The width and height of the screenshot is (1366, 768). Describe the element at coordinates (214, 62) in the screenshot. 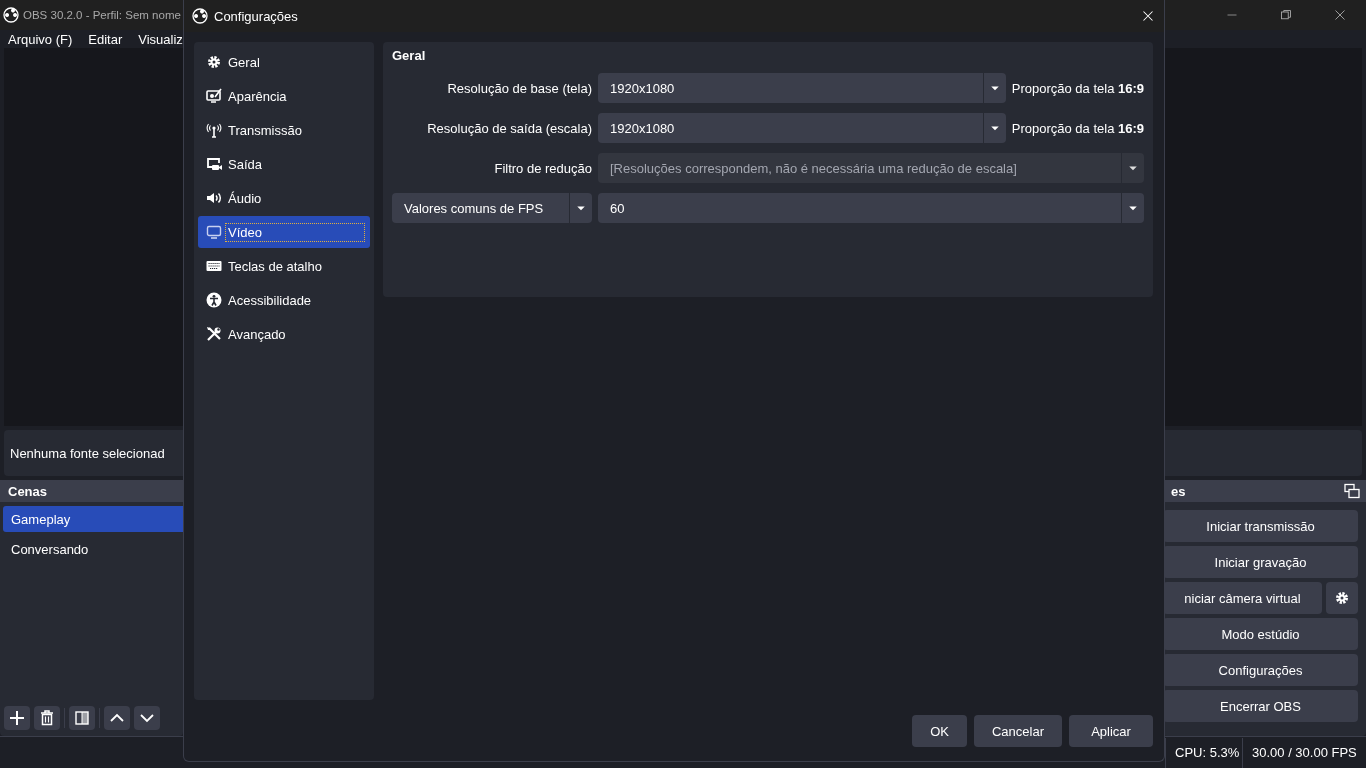

I see `gear-icon` at that location.